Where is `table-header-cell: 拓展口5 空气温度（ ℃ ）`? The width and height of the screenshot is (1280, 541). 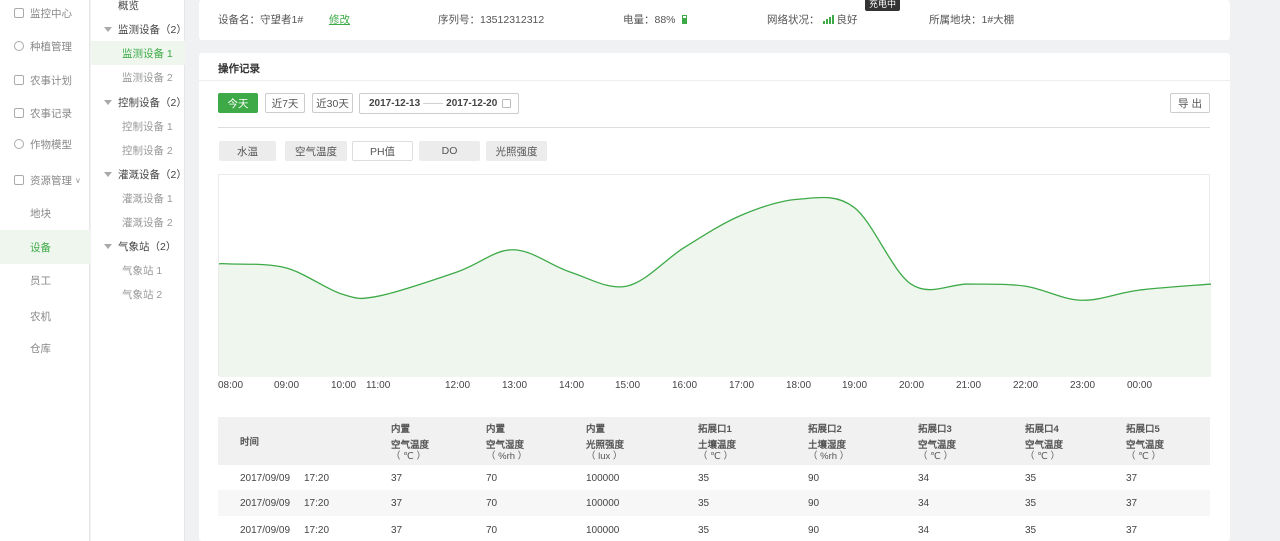
table-header-cell: 拓展口5 空气温度（ ℃ ） is located at coordinates (1145, 442).